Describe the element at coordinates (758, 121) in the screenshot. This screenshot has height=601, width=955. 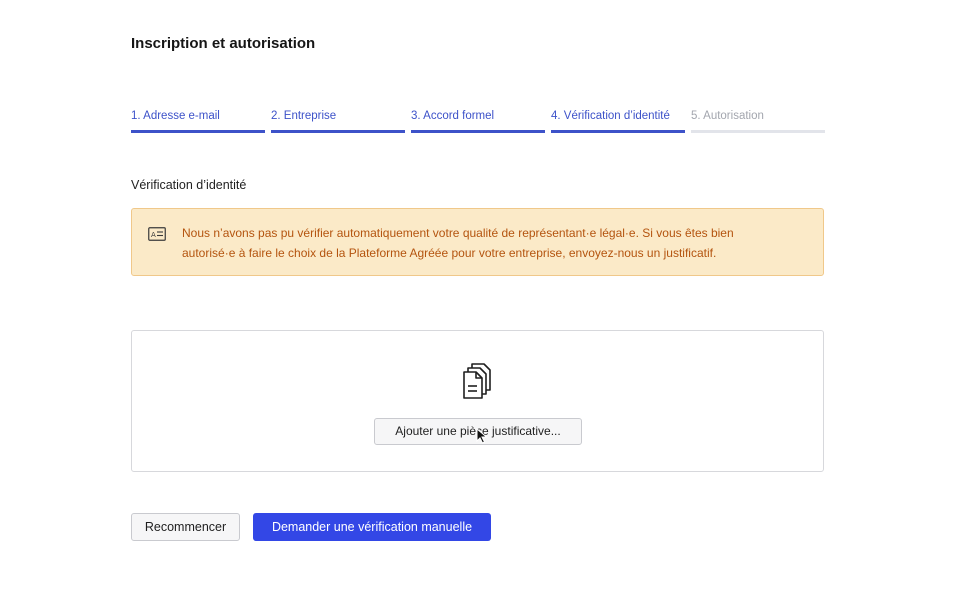
I see `step-authorization: 5. Autorisation` at that location.